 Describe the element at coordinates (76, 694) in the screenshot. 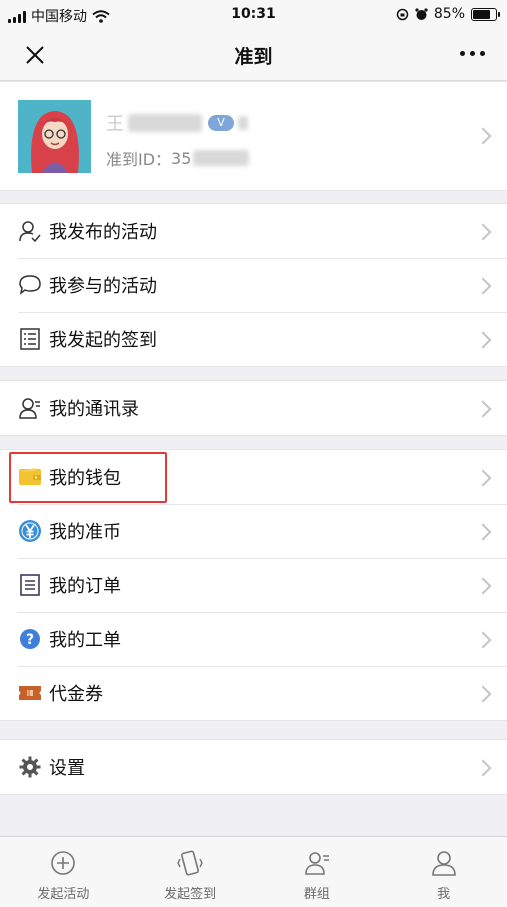

I see `menu-item-label: 代金券` at that location.